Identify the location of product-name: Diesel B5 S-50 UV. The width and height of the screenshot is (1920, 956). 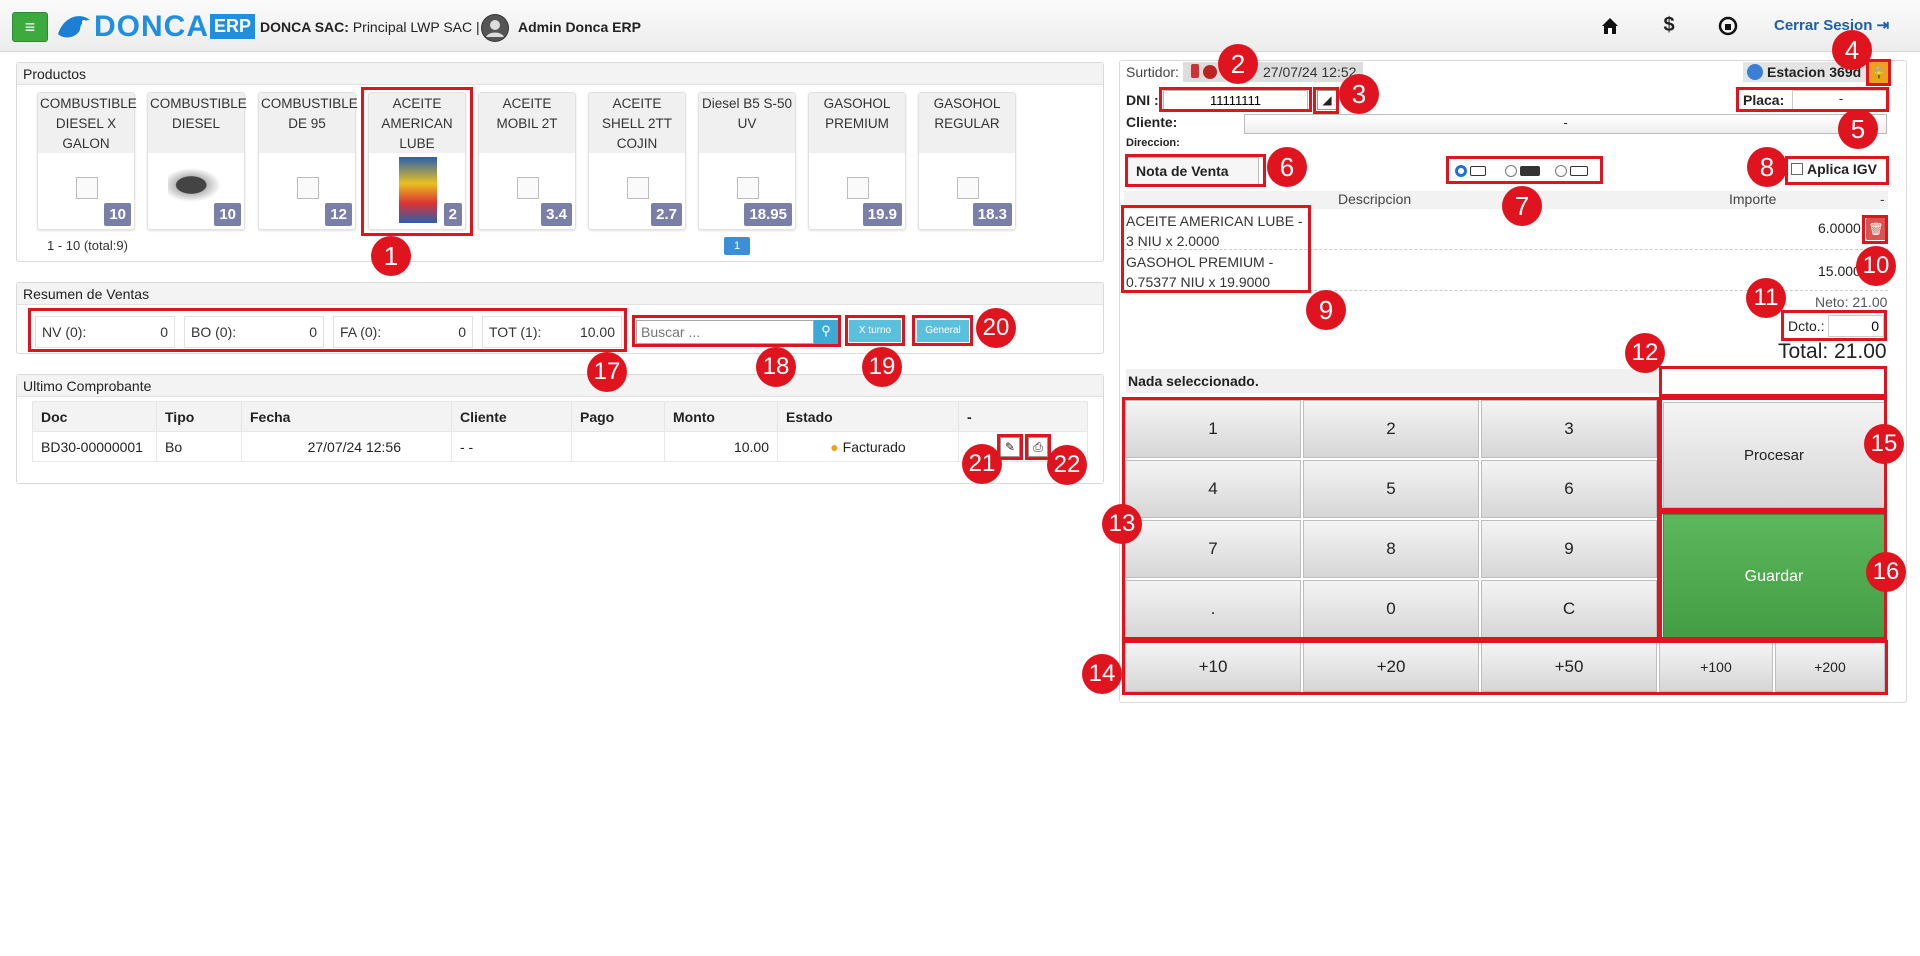
(747, 123).